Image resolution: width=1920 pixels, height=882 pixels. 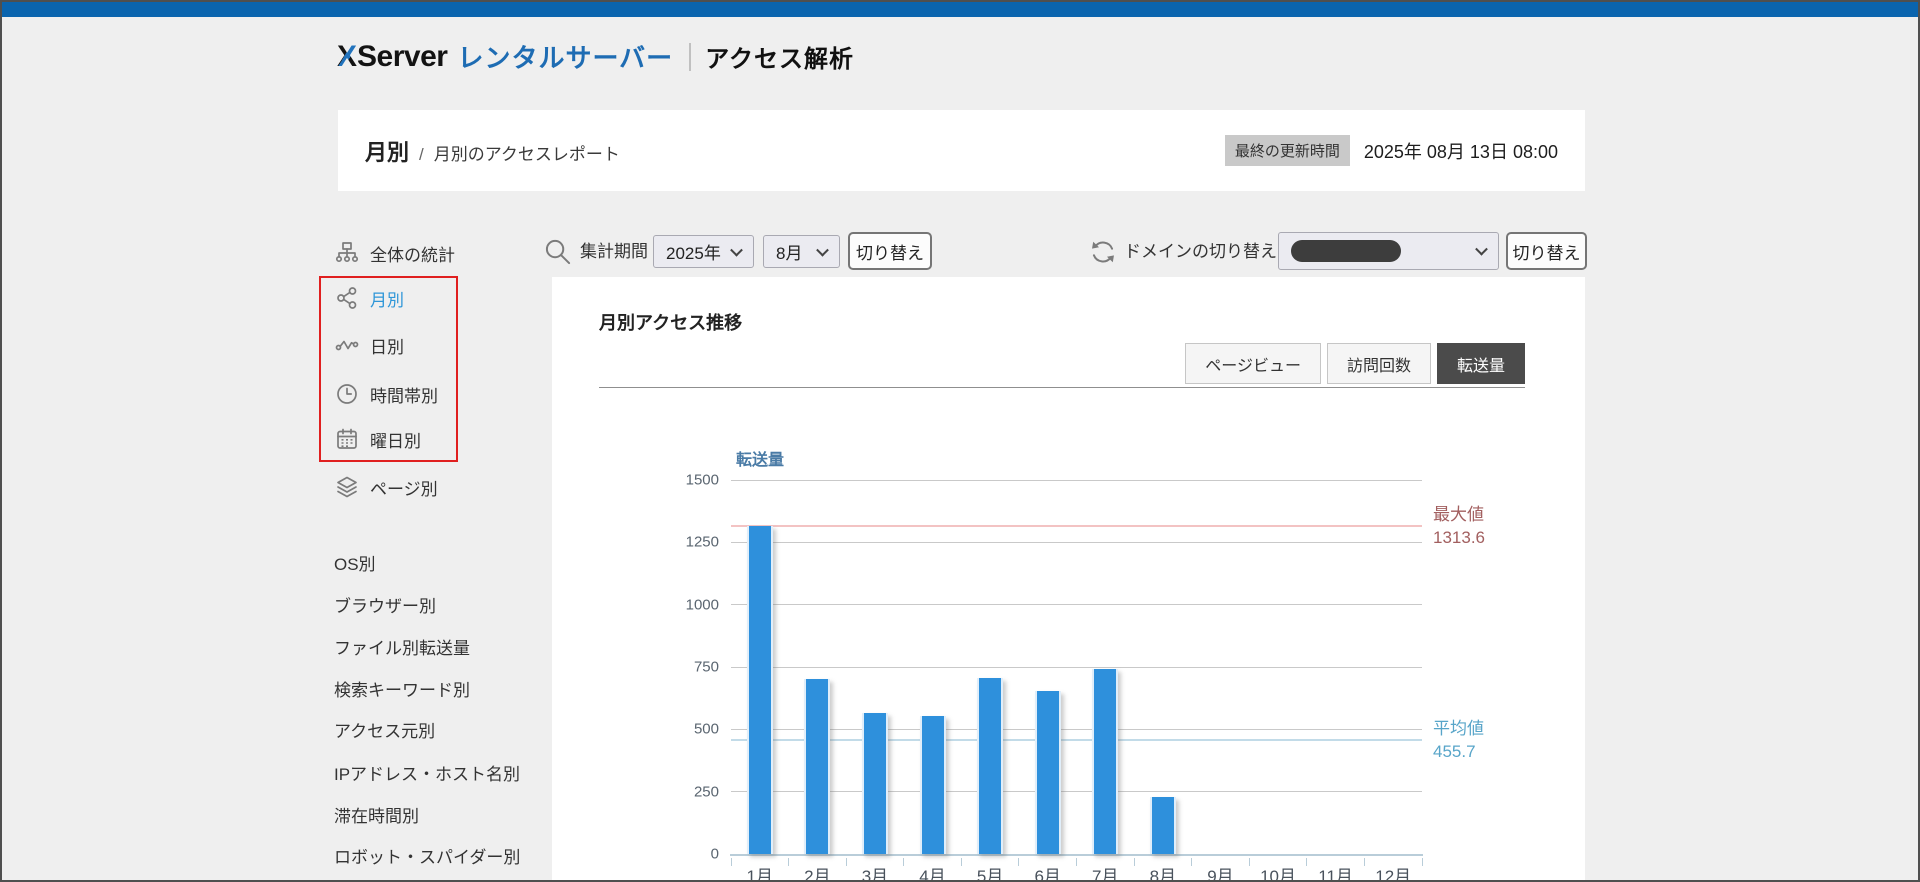 What do you see at coordinates (706, 729) in the screenshot?
I see `y-axis-tick-label: 500` at bounding box center [706, 729].